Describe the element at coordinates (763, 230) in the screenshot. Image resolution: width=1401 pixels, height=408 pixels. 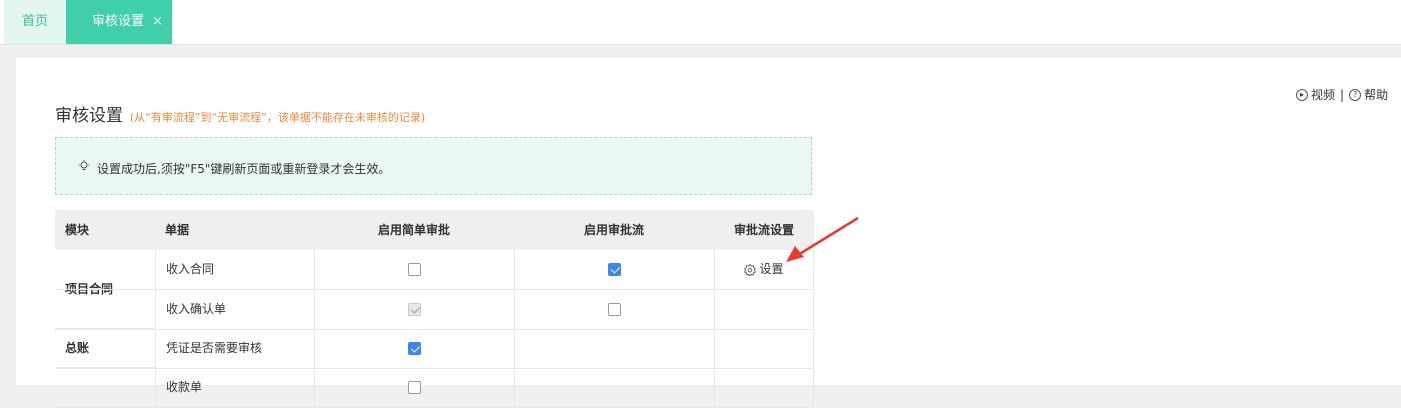
I see `header-flow-settings: 审批流设置` at that location.